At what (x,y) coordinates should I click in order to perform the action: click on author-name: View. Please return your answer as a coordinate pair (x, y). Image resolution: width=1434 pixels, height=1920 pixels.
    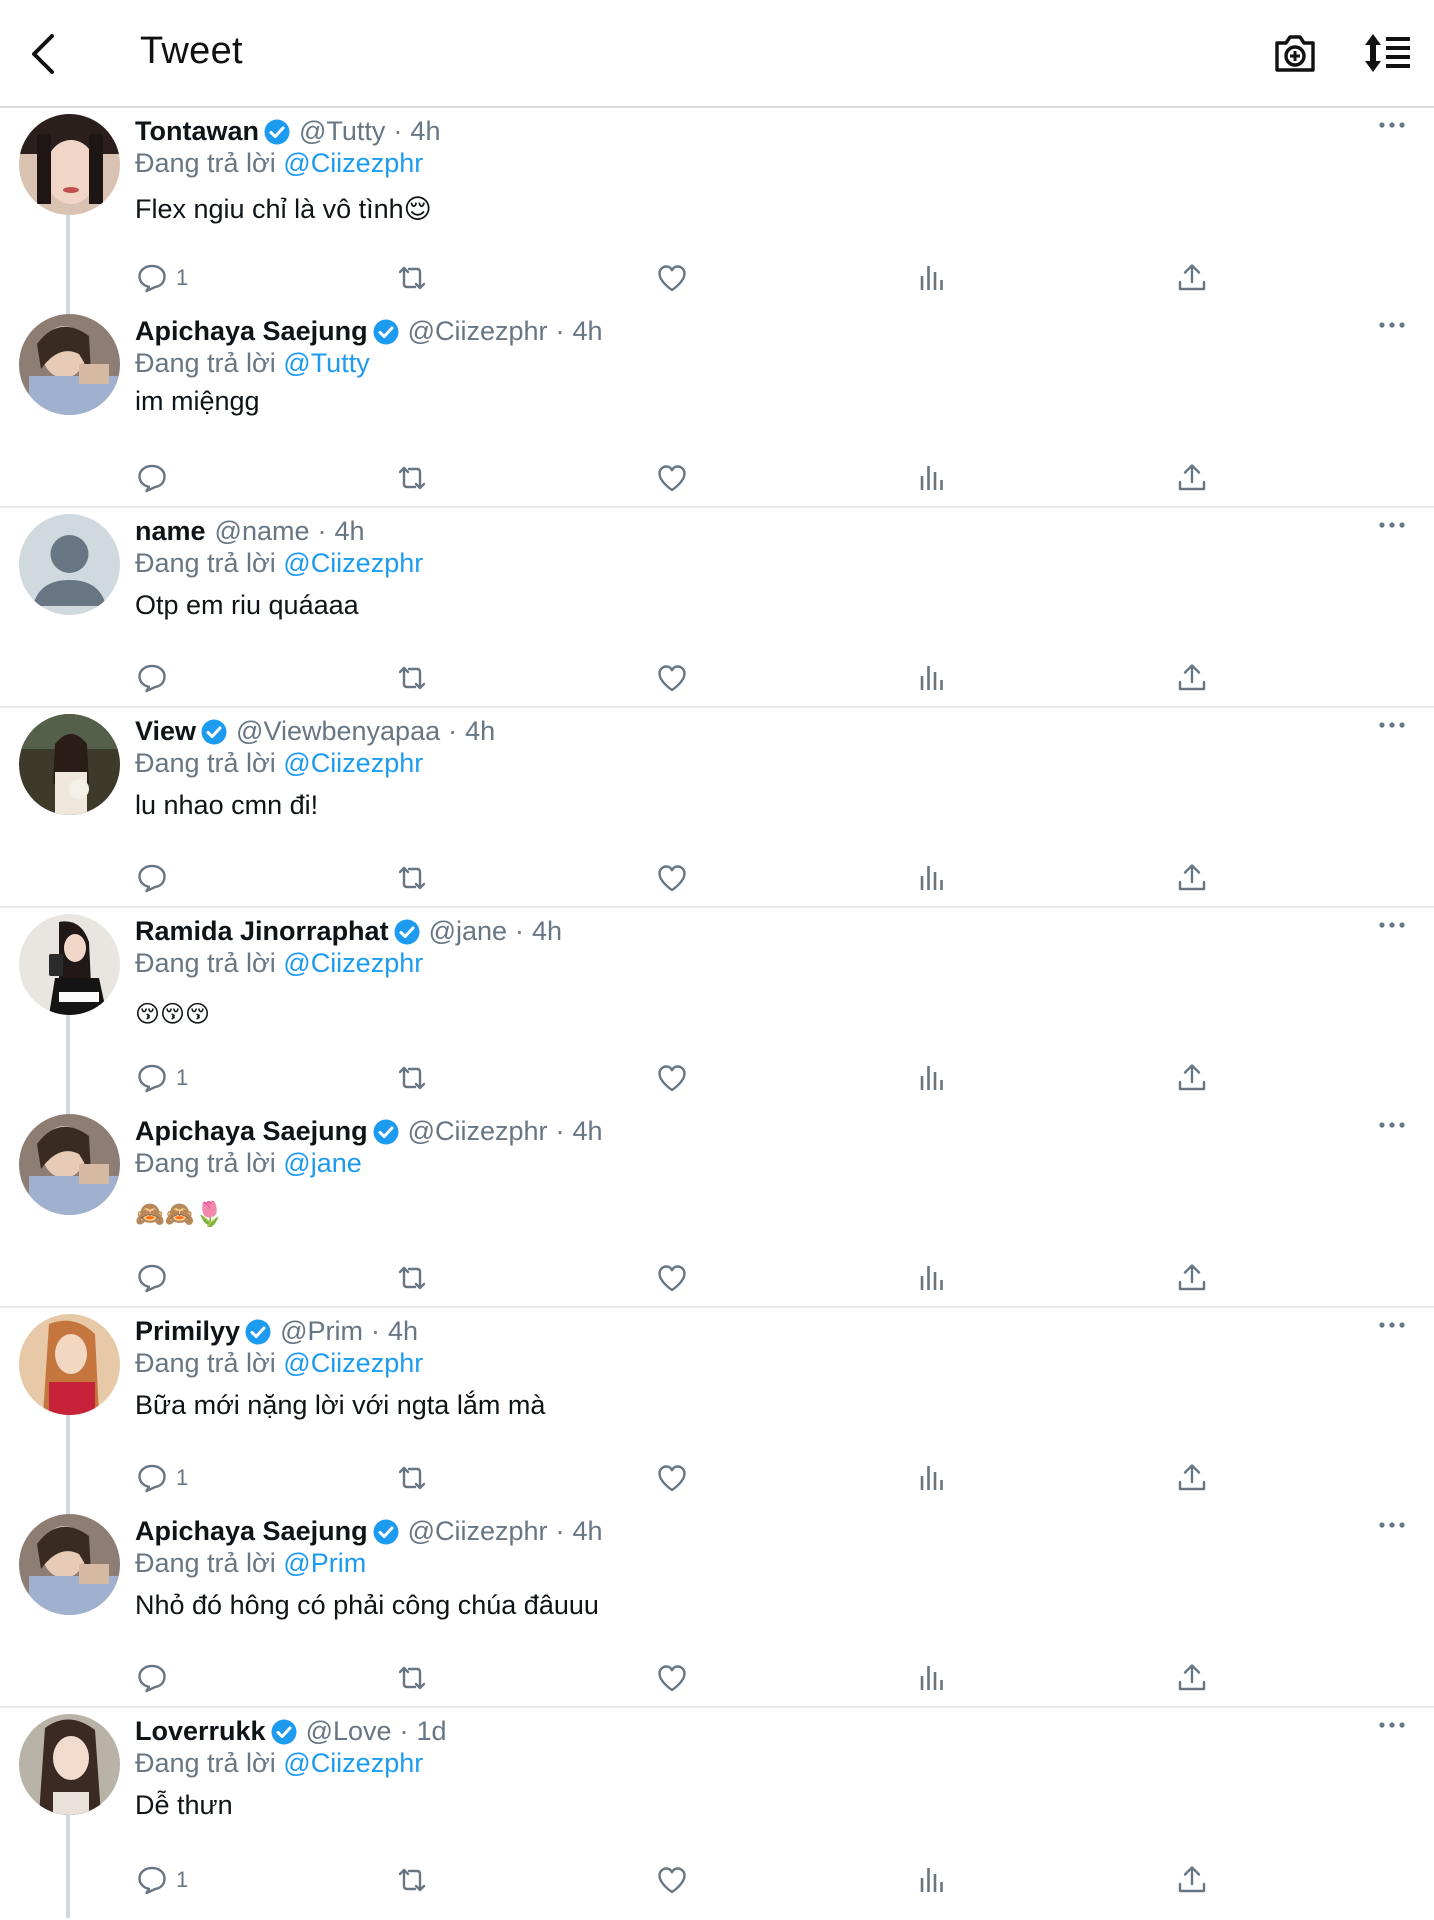
    Looking at the image, I should click on (165, 731).